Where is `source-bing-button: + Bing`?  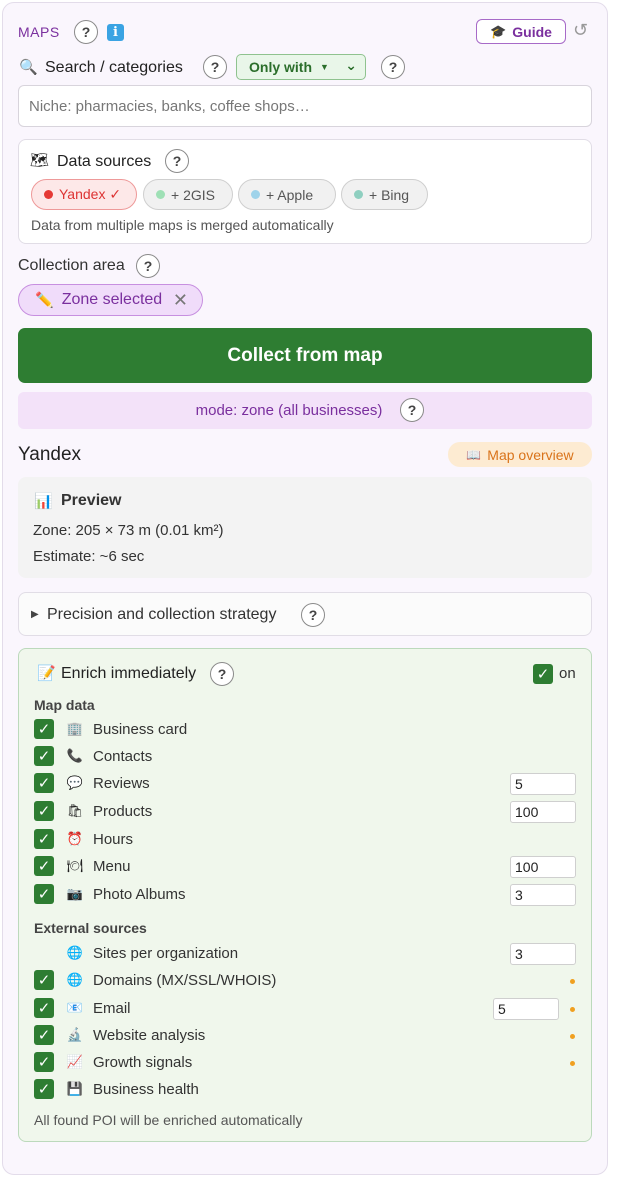 source-bing-button: + Bing is located at coordinates (384, 194).